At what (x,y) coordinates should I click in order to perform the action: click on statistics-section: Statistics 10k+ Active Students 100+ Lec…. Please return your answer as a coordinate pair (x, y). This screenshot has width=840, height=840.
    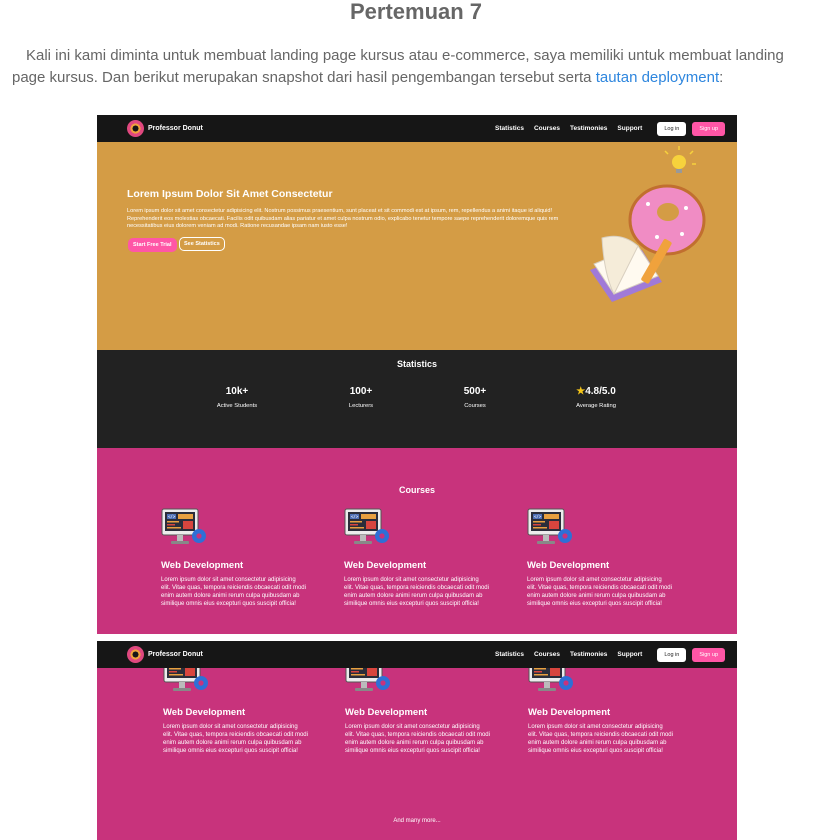
    Looking at the image, I should click on (417, 399).